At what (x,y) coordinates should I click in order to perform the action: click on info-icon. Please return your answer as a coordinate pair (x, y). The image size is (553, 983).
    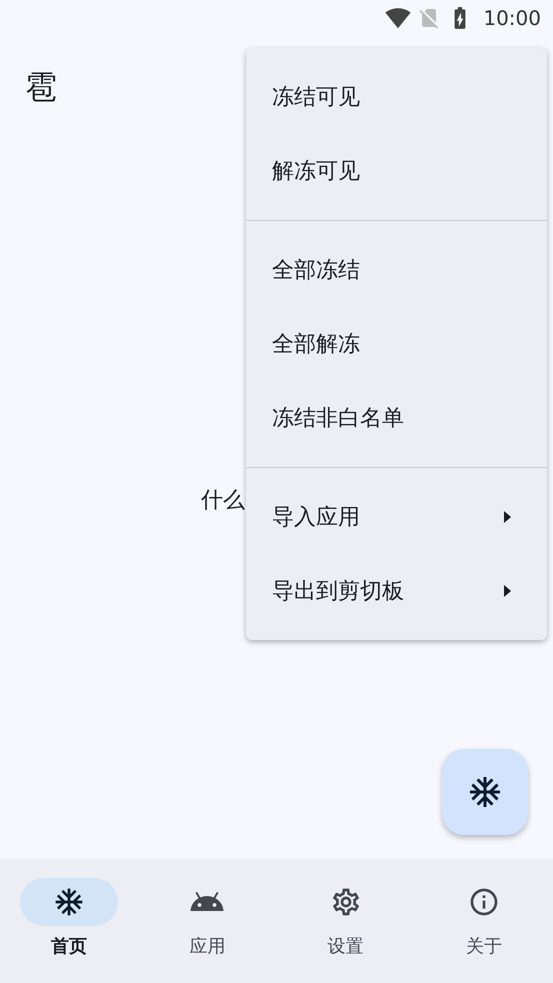
    Looking at the image, I should click on (484, 902).